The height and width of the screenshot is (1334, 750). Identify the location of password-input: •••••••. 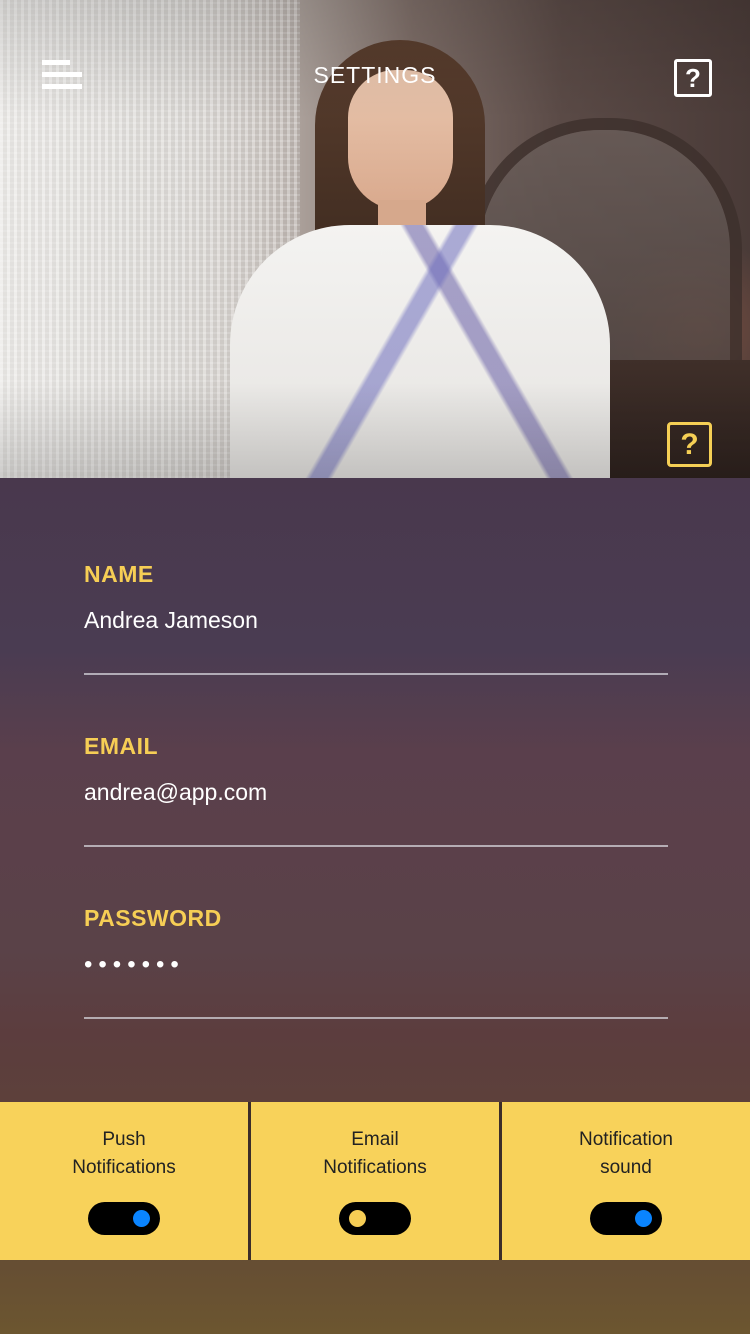
(376, 965).